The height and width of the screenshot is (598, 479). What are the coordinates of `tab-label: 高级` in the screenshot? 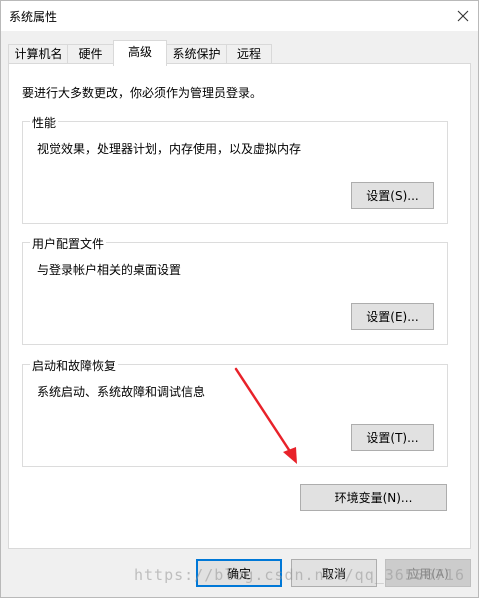 It's located at (139, 52).